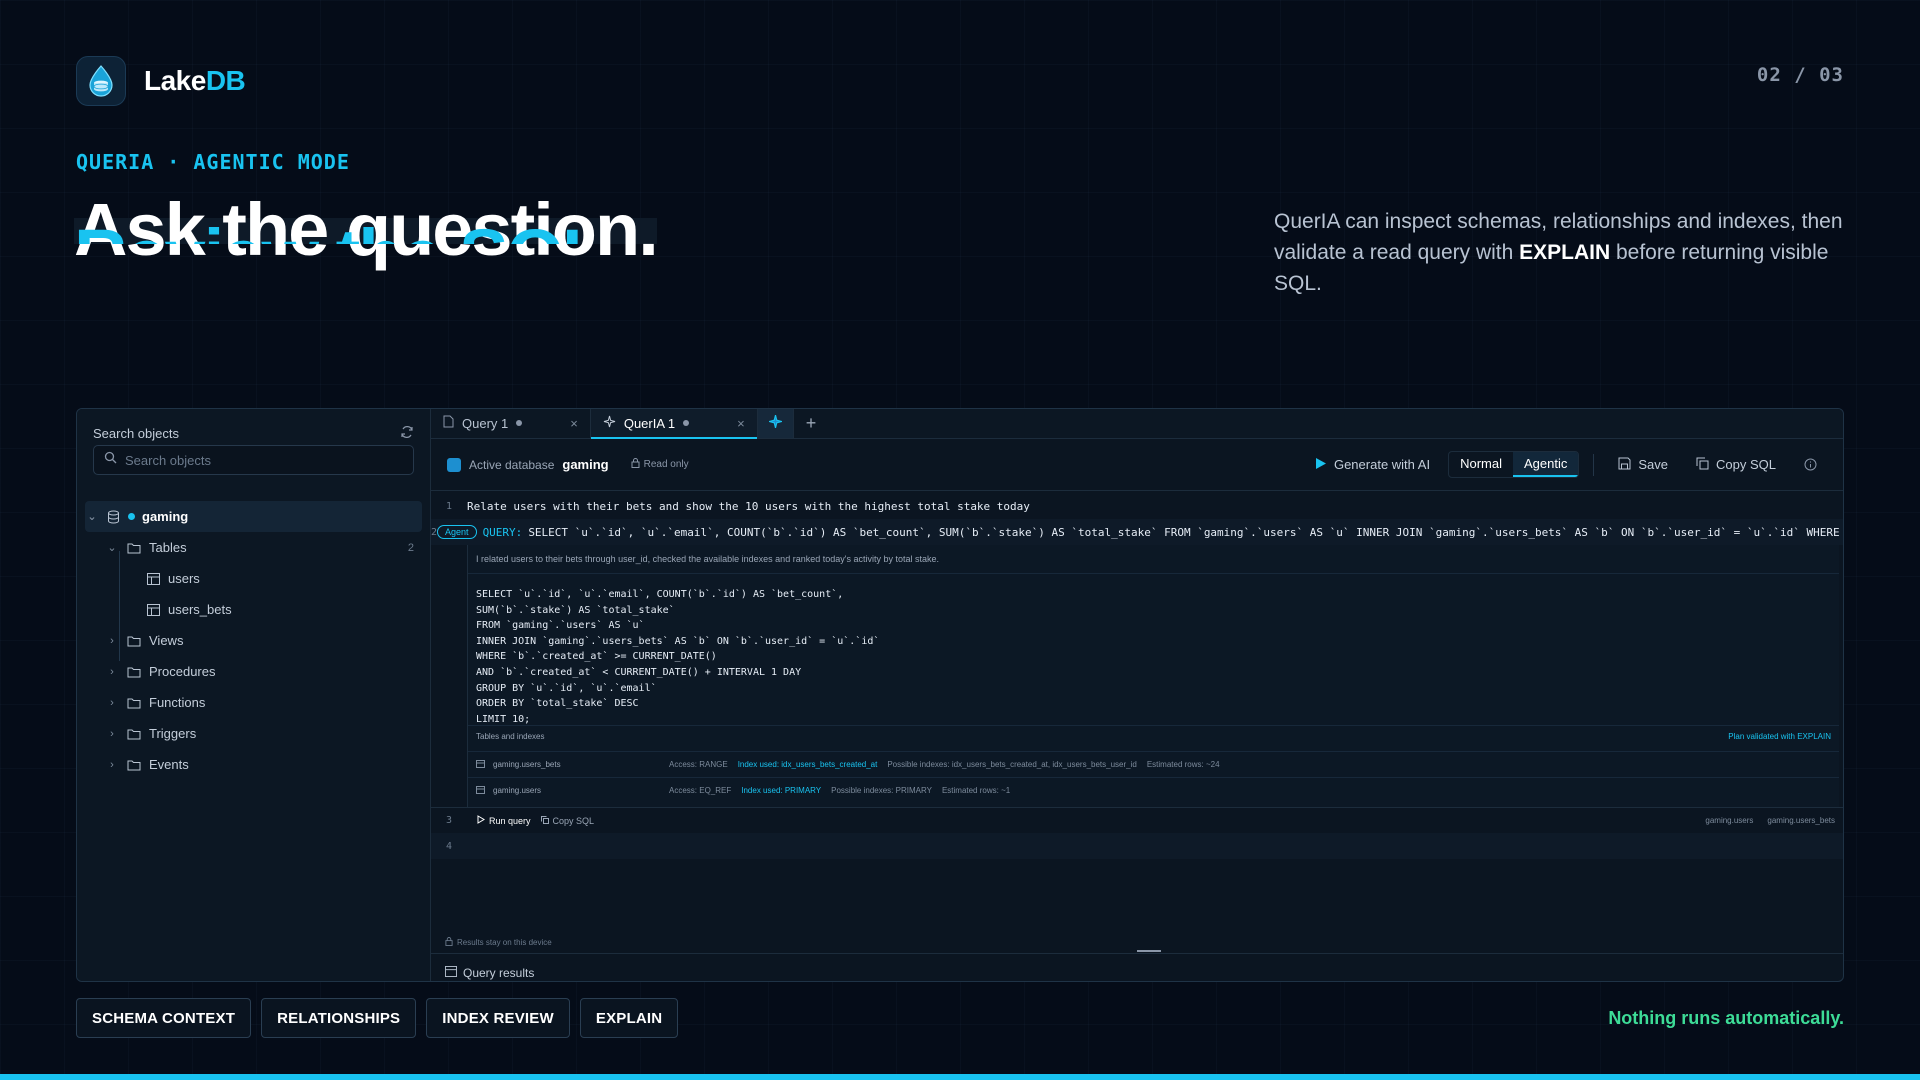 Image resolution: width=1920 pixels, height=1080 pixels. What do you see at coordinates (1149, 951) in the screenshot?
I see `resize-handle` at bounding box center [1149, 951].